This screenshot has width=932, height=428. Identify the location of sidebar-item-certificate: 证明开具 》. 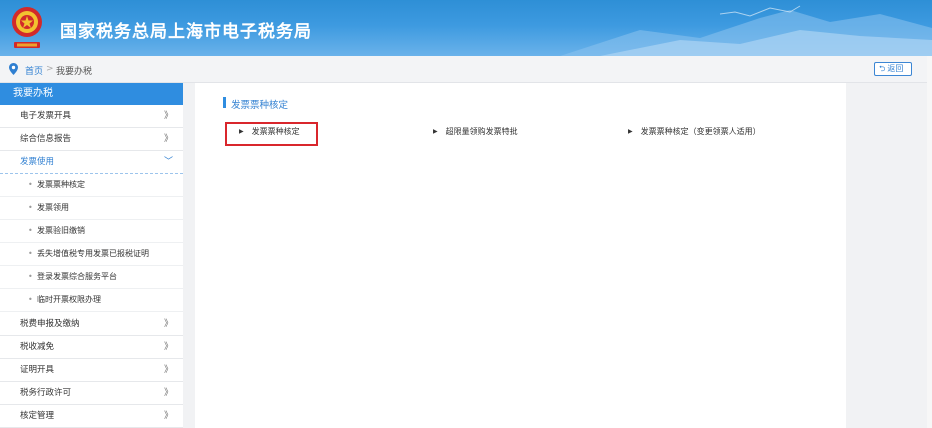
(91, 370).